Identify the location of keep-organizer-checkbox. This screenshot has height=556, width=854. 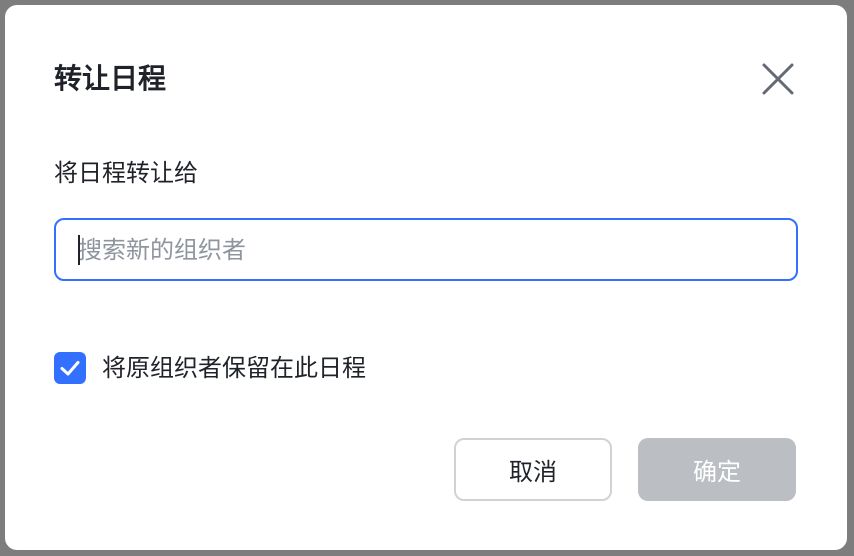
(70, 368).